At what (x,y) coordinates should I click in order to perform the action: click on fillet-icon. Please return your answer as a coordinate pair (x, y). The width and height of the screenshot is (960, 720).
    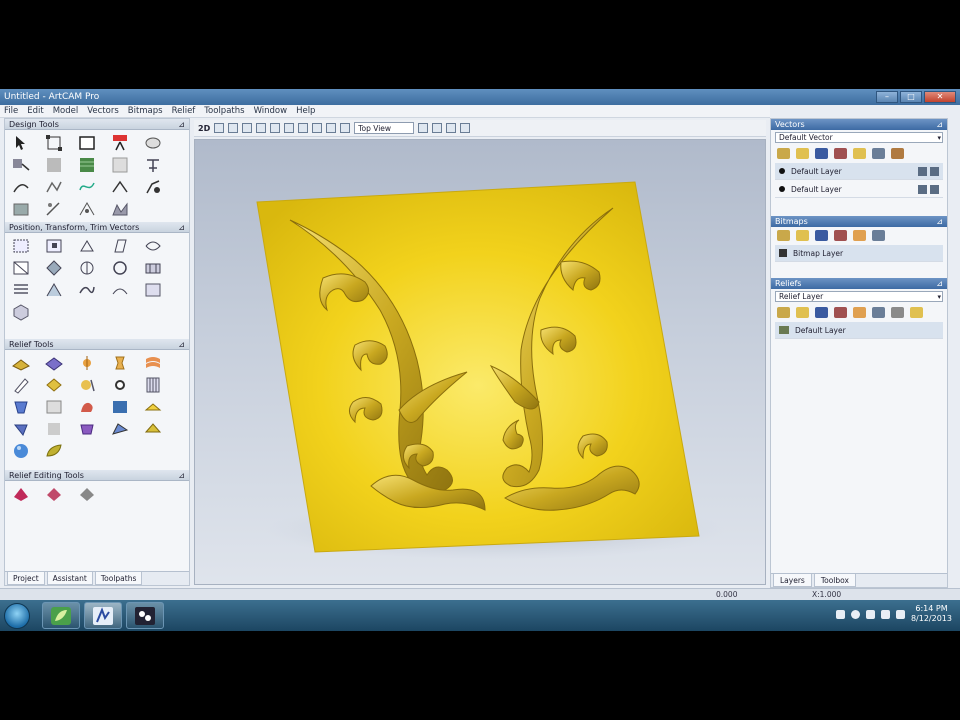
    Looking at the image, I should click on (153, 187).